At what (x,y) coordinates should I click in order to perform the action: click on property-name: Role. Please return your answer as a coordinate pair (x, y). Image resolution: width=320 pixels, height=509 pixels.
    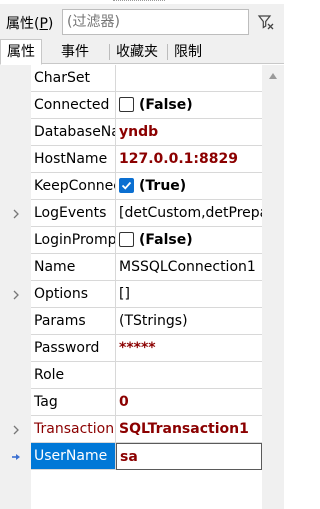
    Looking at the image, I should click on (73, 375).